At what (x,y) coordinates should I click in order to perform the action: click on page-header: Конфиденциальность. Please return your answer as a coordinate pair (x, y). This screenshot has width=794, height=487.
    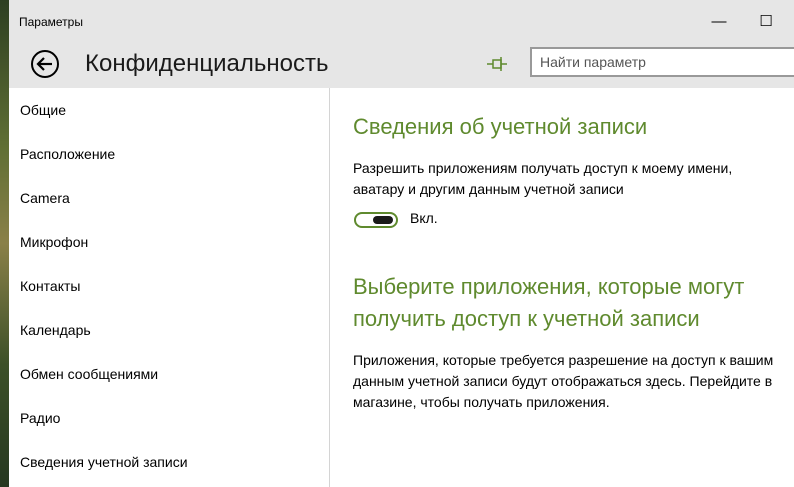
    Looking at the image, I should click on (401, 64).